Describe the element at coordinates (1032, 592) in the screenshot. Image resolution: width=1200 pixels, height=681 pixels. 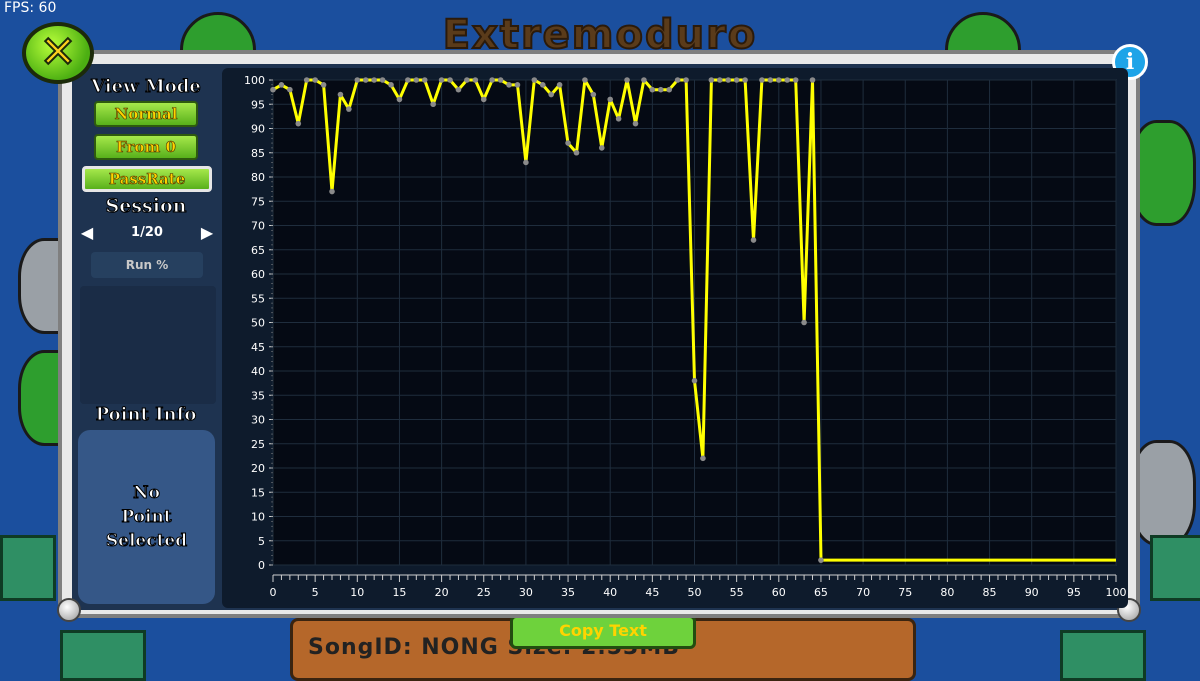
I see `x-tick-label: 90` at that location.